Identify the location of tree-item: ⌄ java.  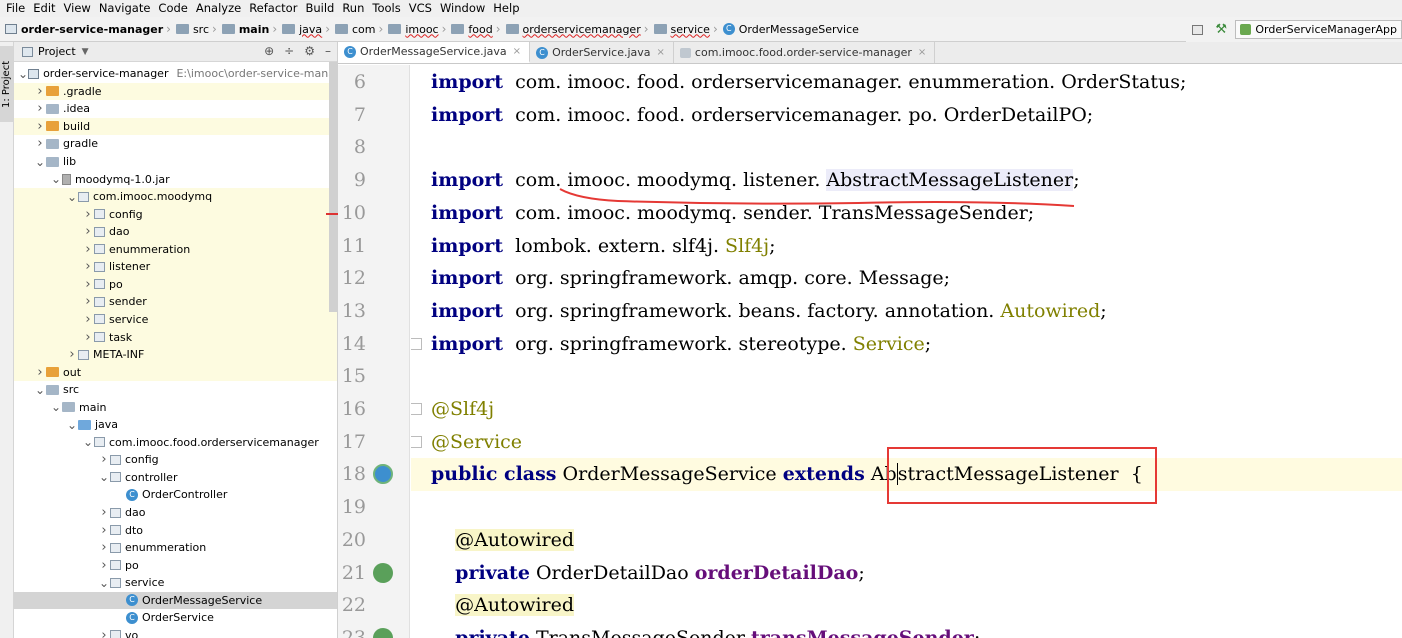
(175, 425).